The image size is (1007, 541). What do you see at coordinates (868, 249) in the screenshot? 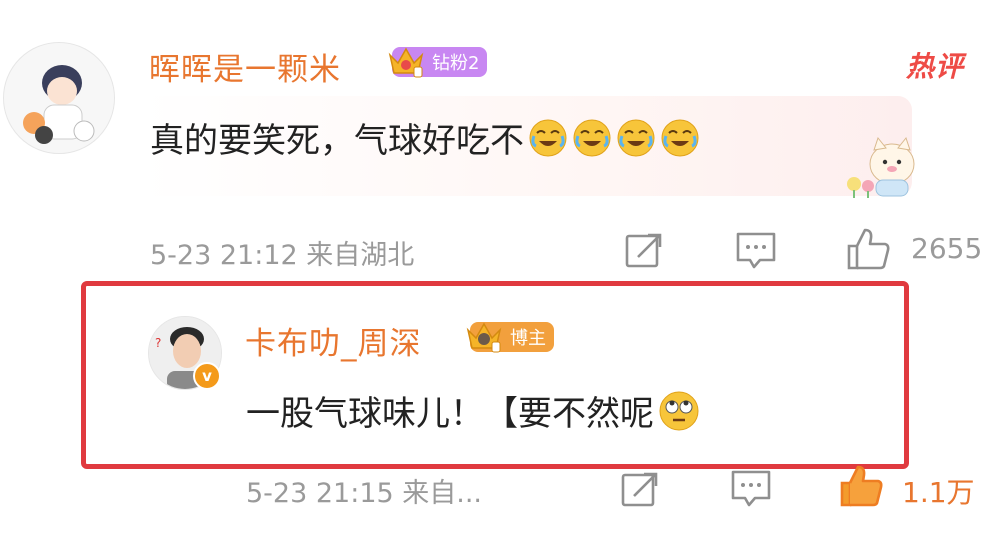
I see `like-icon` at bounding box center [868, 249].